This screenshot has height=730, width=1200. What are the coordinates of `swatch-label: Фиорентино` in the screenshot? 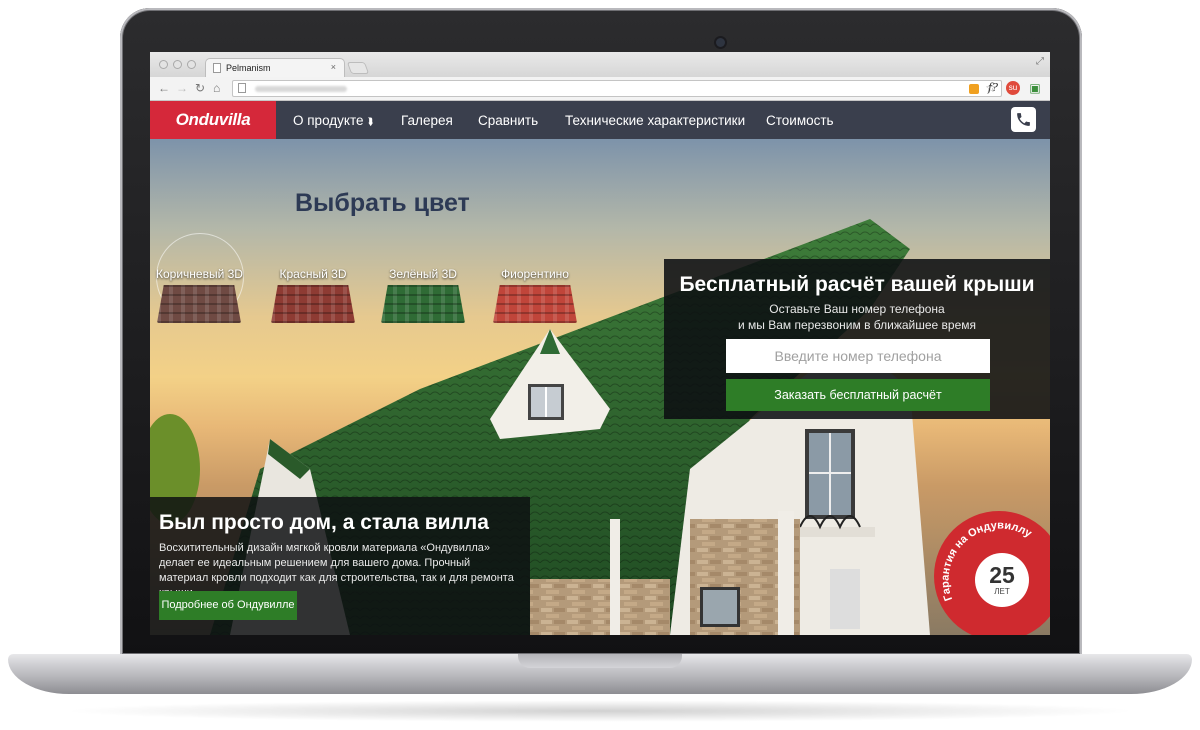 It's located at (535, 274).